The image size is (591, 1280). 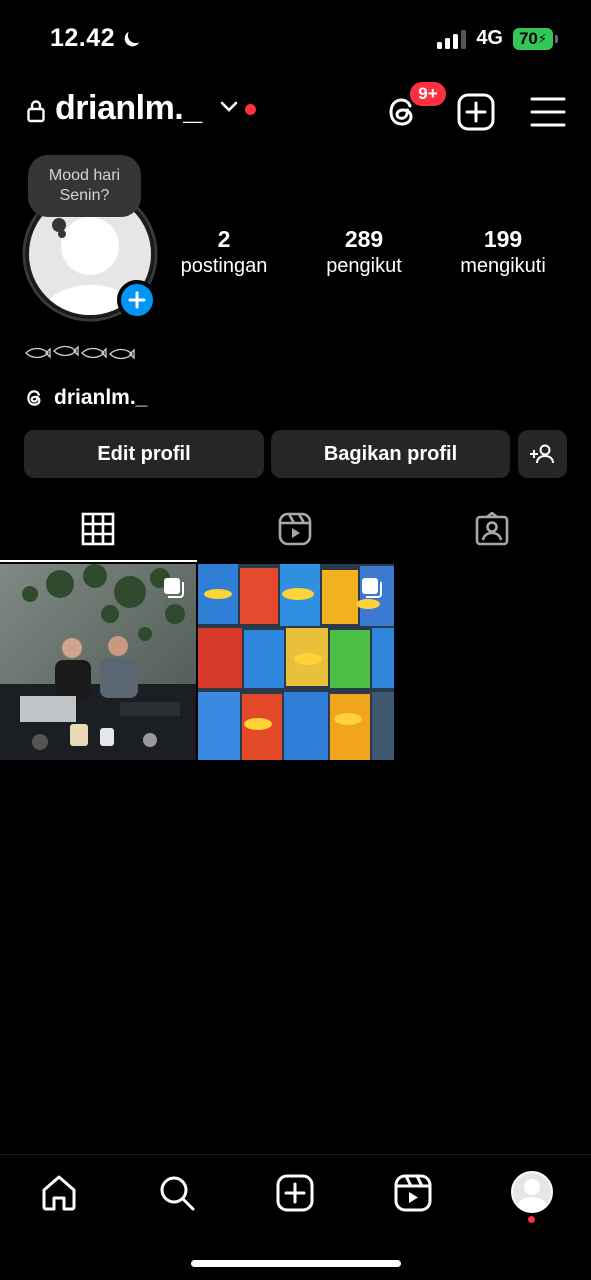 I want to click on threads-profile-link: drianlm._, so click(x=85, y=398).